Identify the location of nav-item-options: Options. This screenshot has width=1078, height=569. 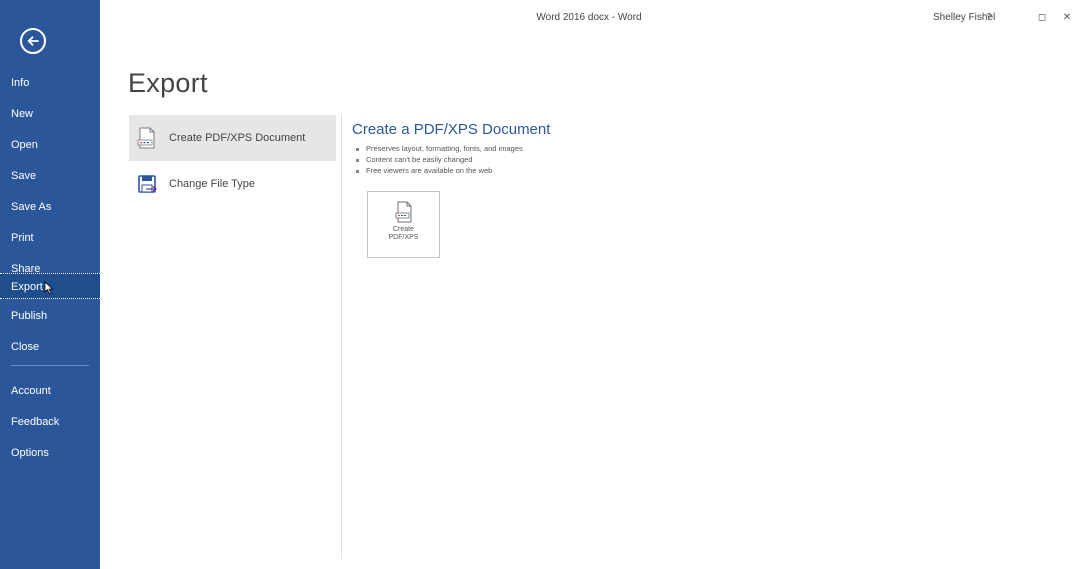
(50, 453).